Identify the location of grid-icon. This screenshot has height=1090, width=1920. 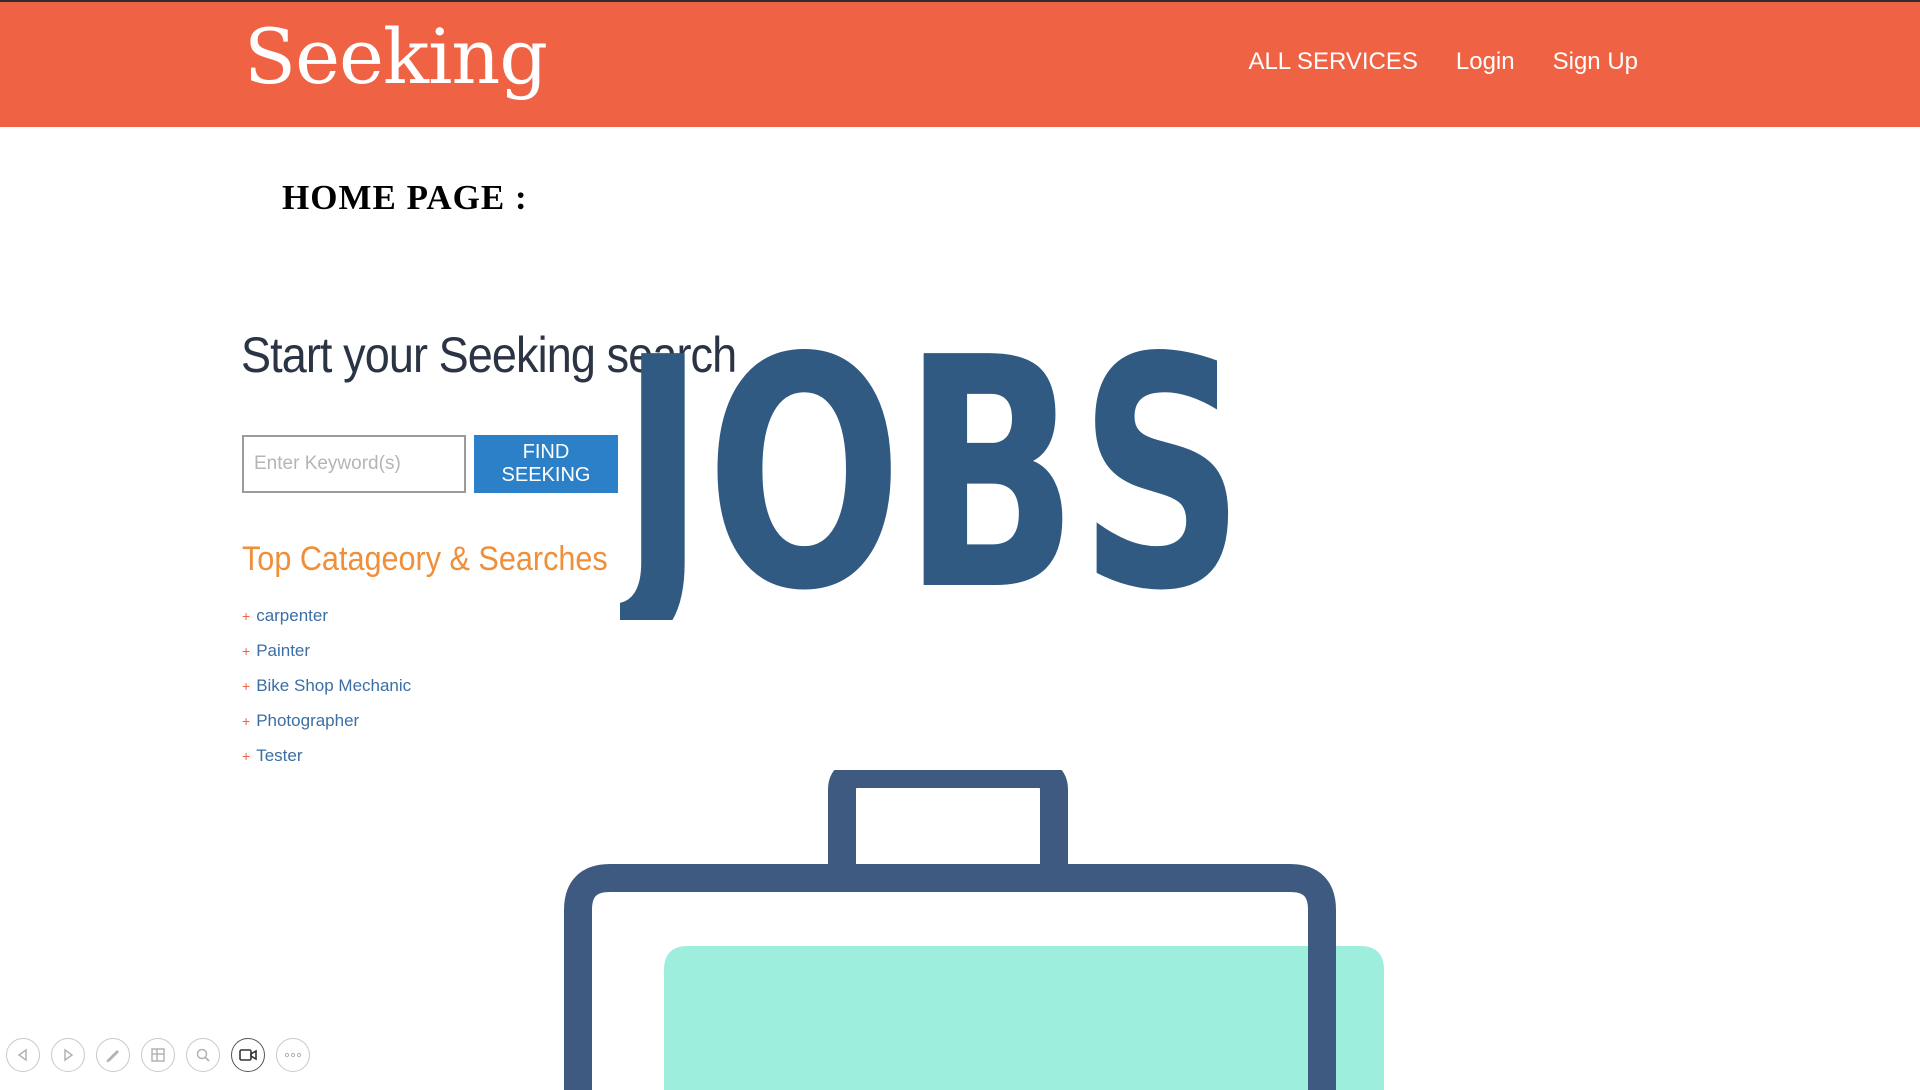
(158, 1055).